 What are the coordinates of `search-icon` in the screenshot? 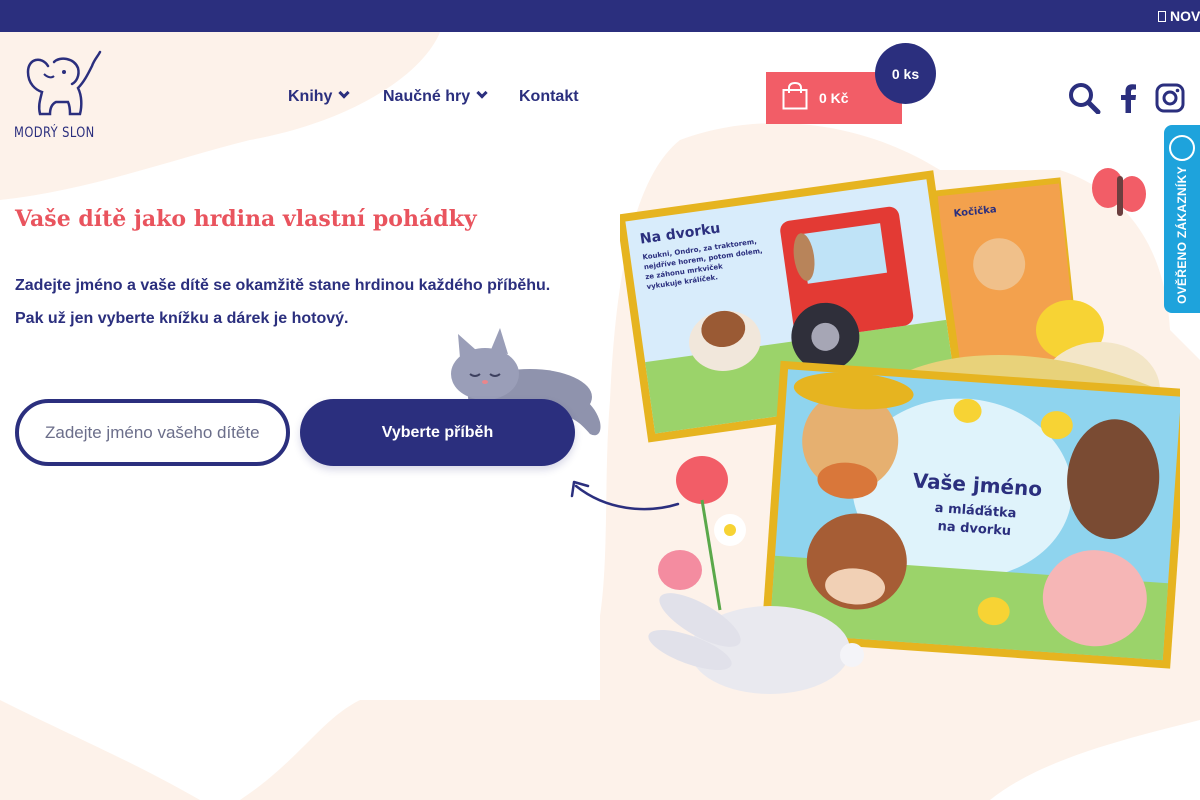 It's located at (1085, 98).